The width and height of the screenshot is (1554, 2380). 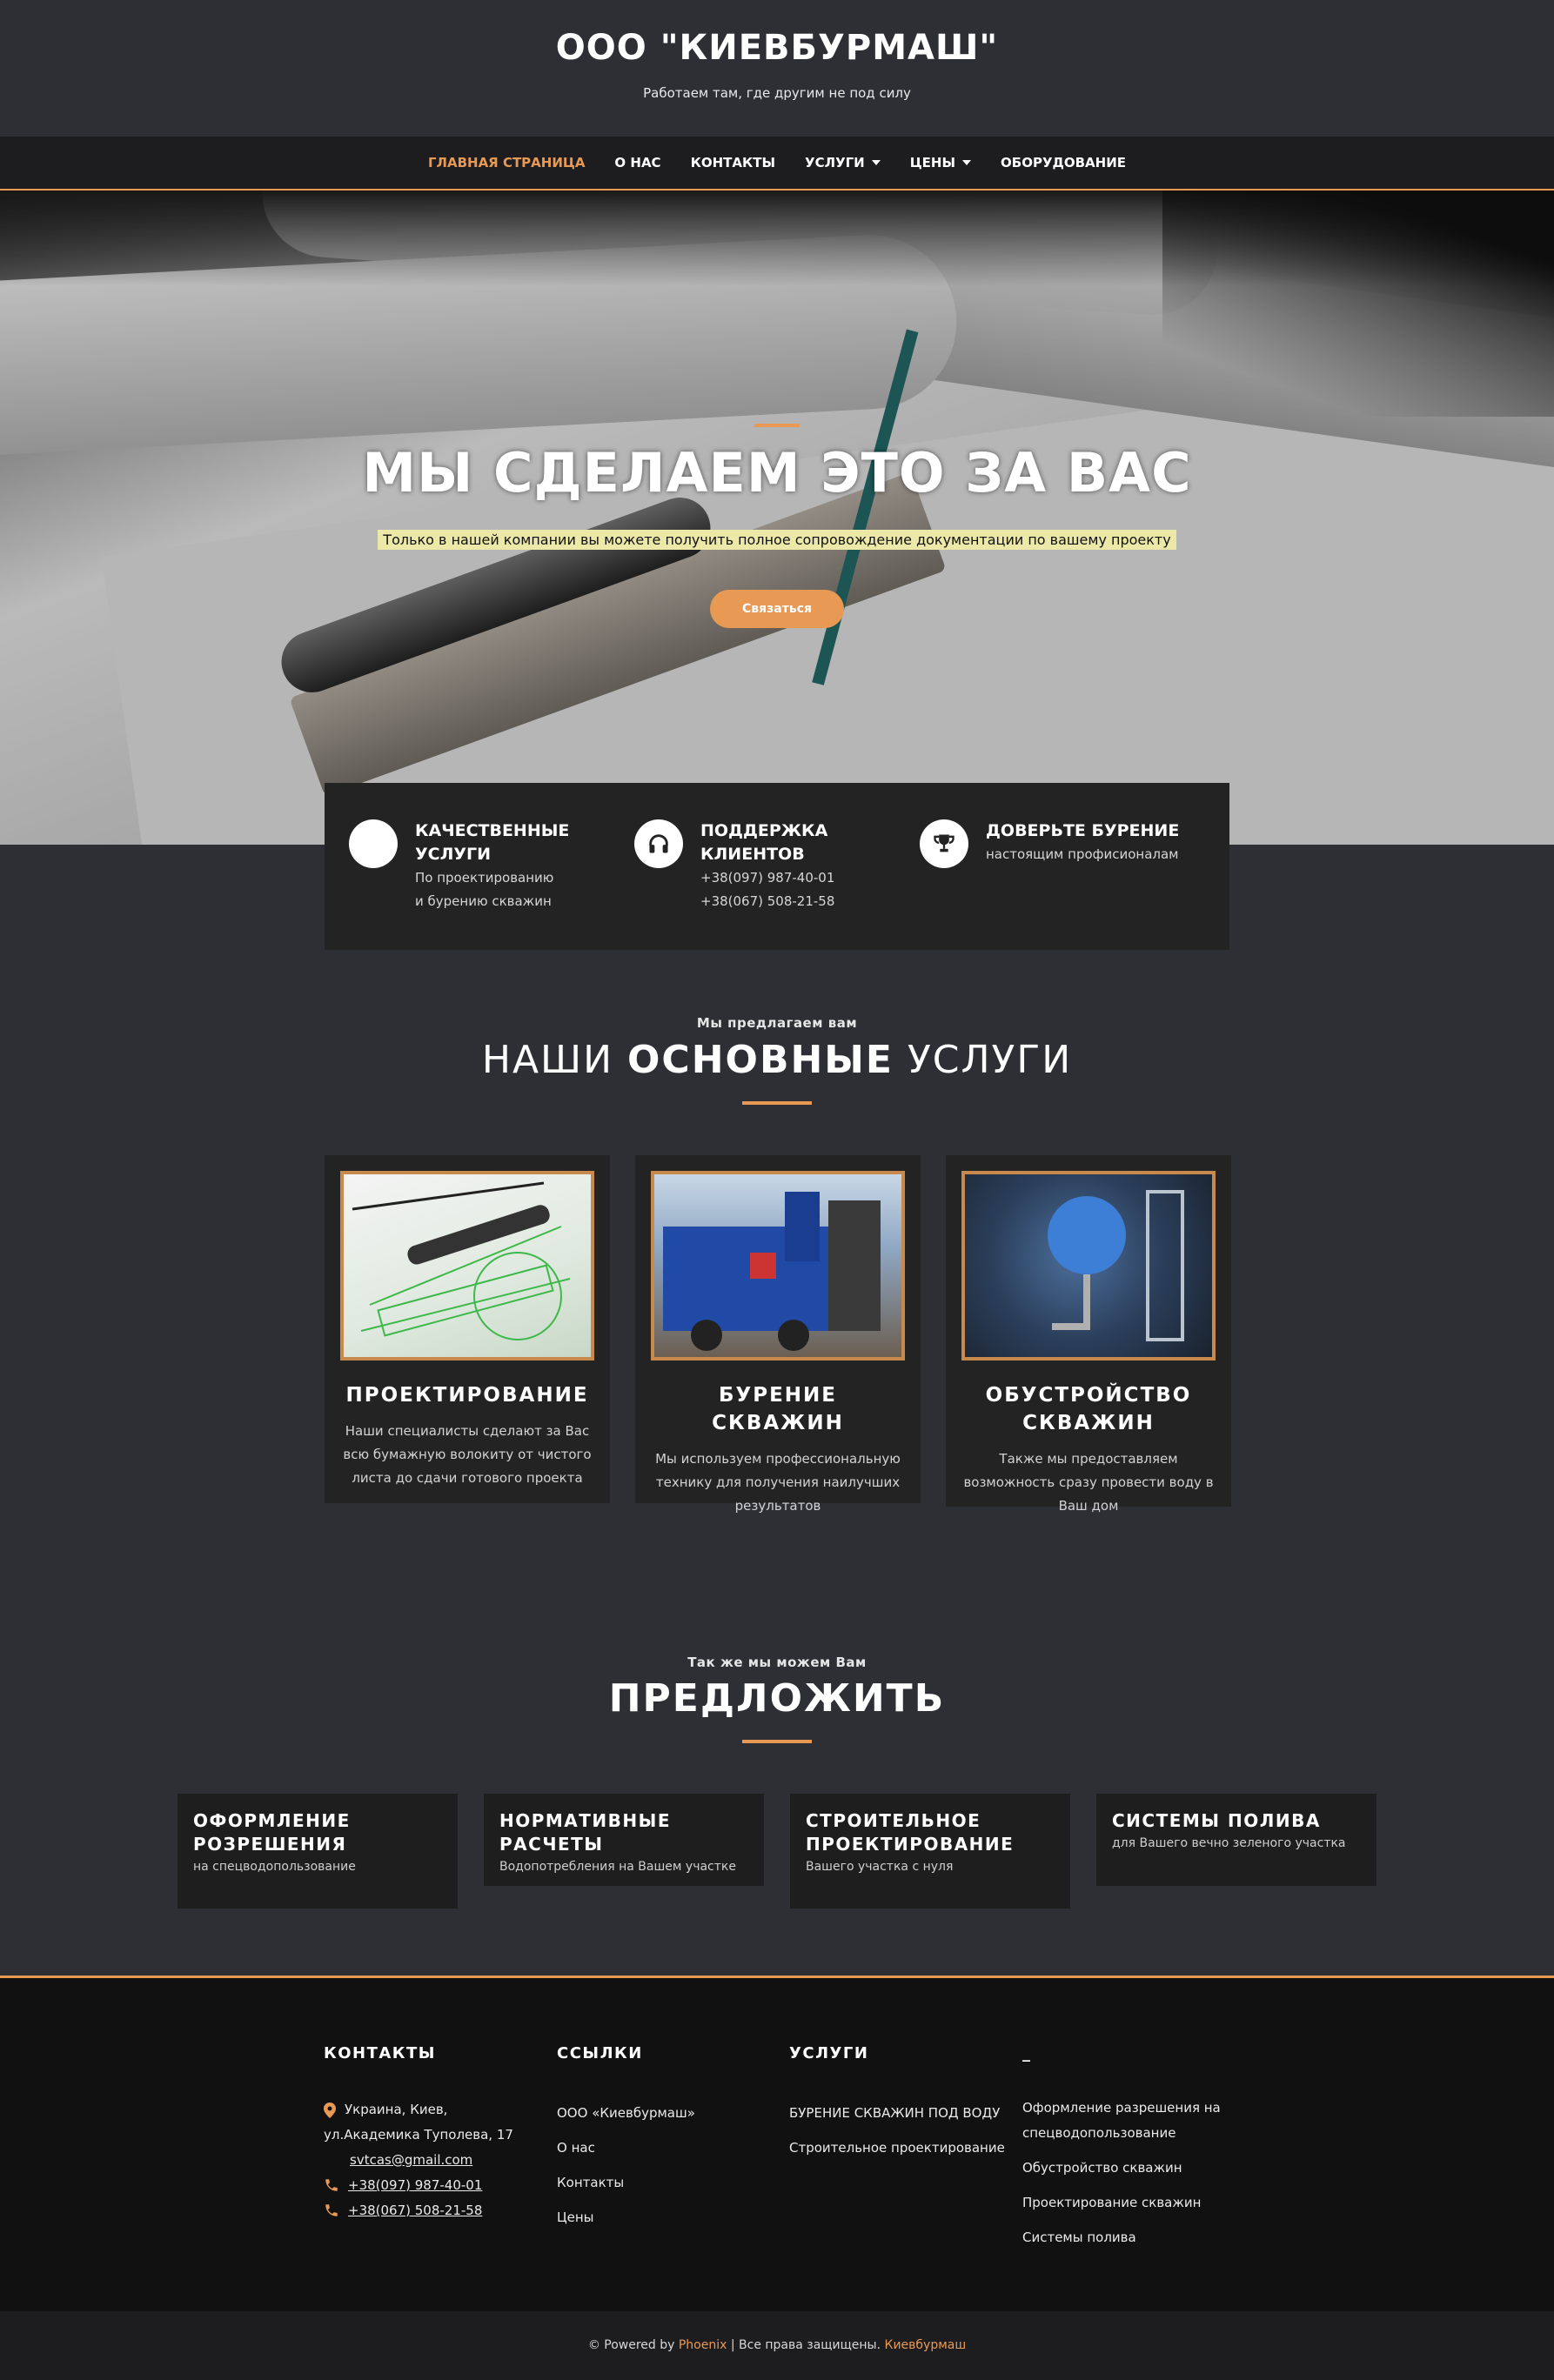 I want to click on offer-card-text: Вашего участка с нуля, so click(x=880, y=1867).